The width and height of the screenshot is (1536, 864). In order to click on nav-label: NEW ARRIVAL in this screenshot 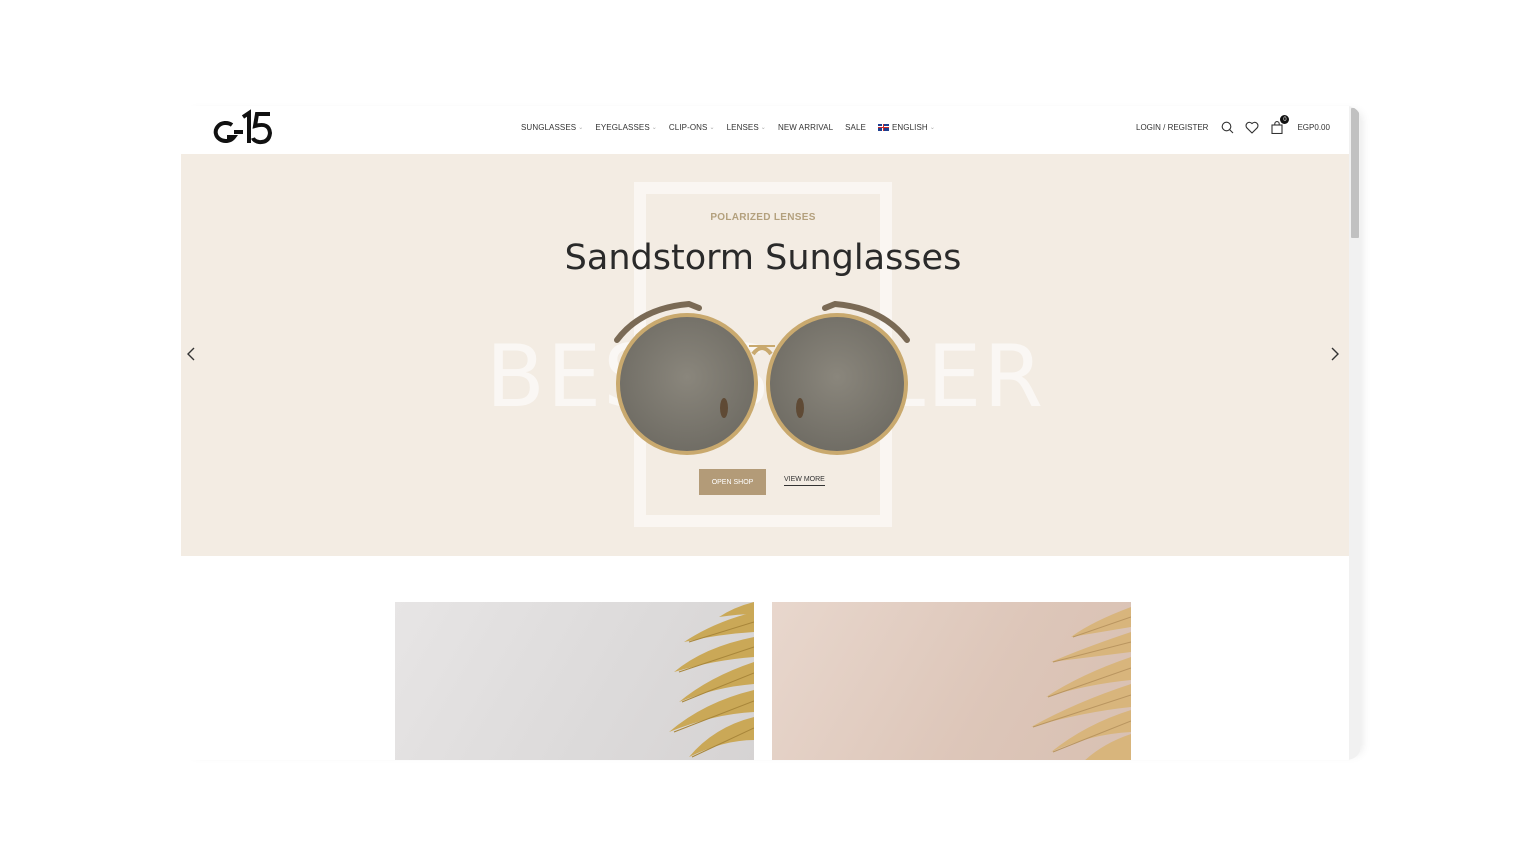, I will do `click(805, 127)`.